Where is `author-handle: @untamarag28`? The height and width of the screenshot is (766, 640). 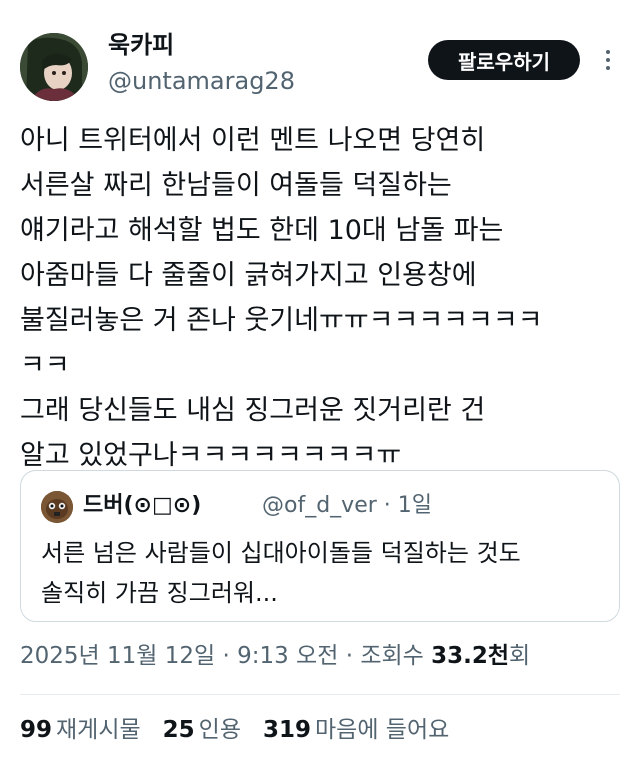 author-handle: @untamarag28 is located at coordinates (201, 81).